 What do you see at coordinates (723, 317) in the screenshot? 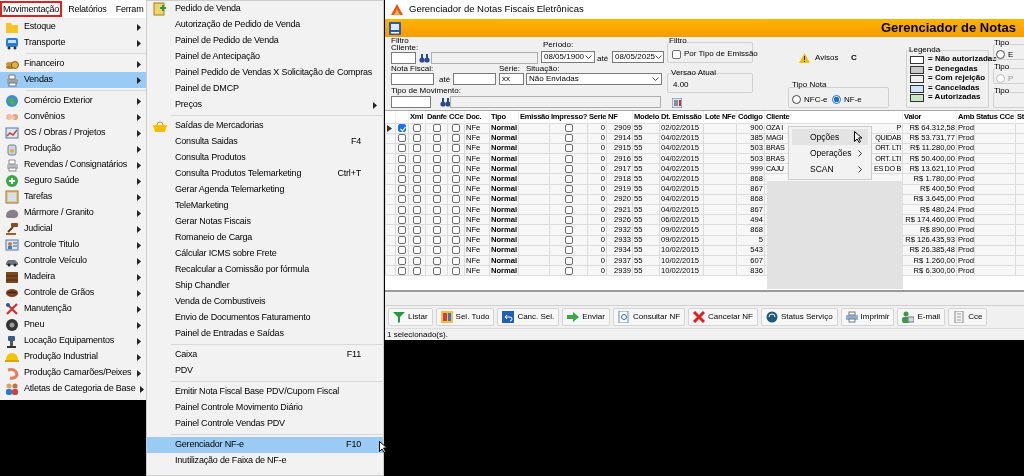
I see `toolbar-button: Cancelar NF` at bounding box center [723, 317].